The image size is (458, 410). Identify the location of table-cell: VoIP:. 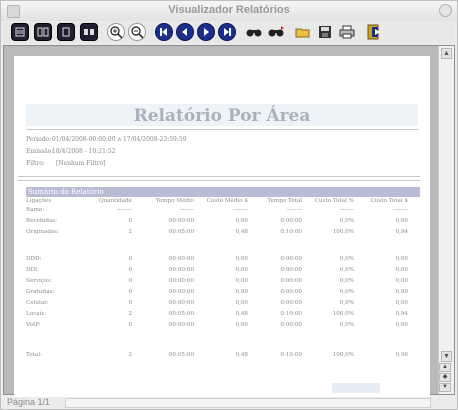
(33, 325).